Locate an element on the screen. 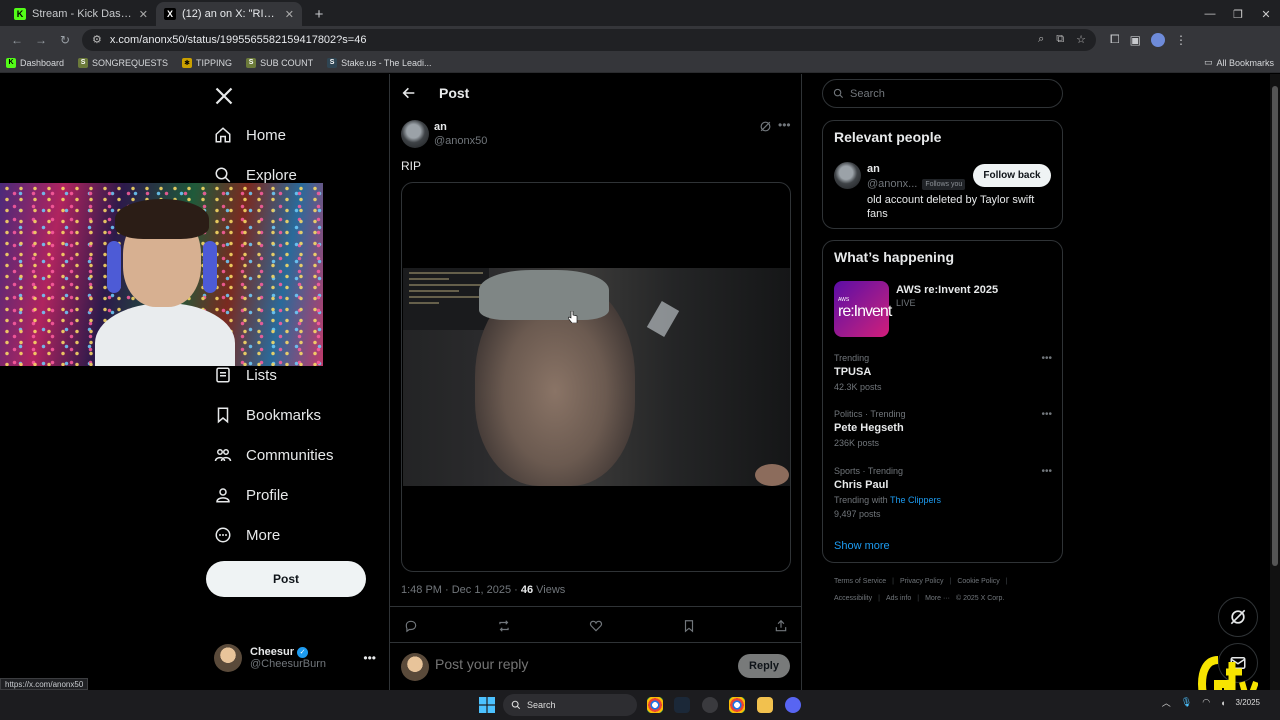 This screenshot has height=720, width=1280. steam-icon is located at coordinates (682, 705).